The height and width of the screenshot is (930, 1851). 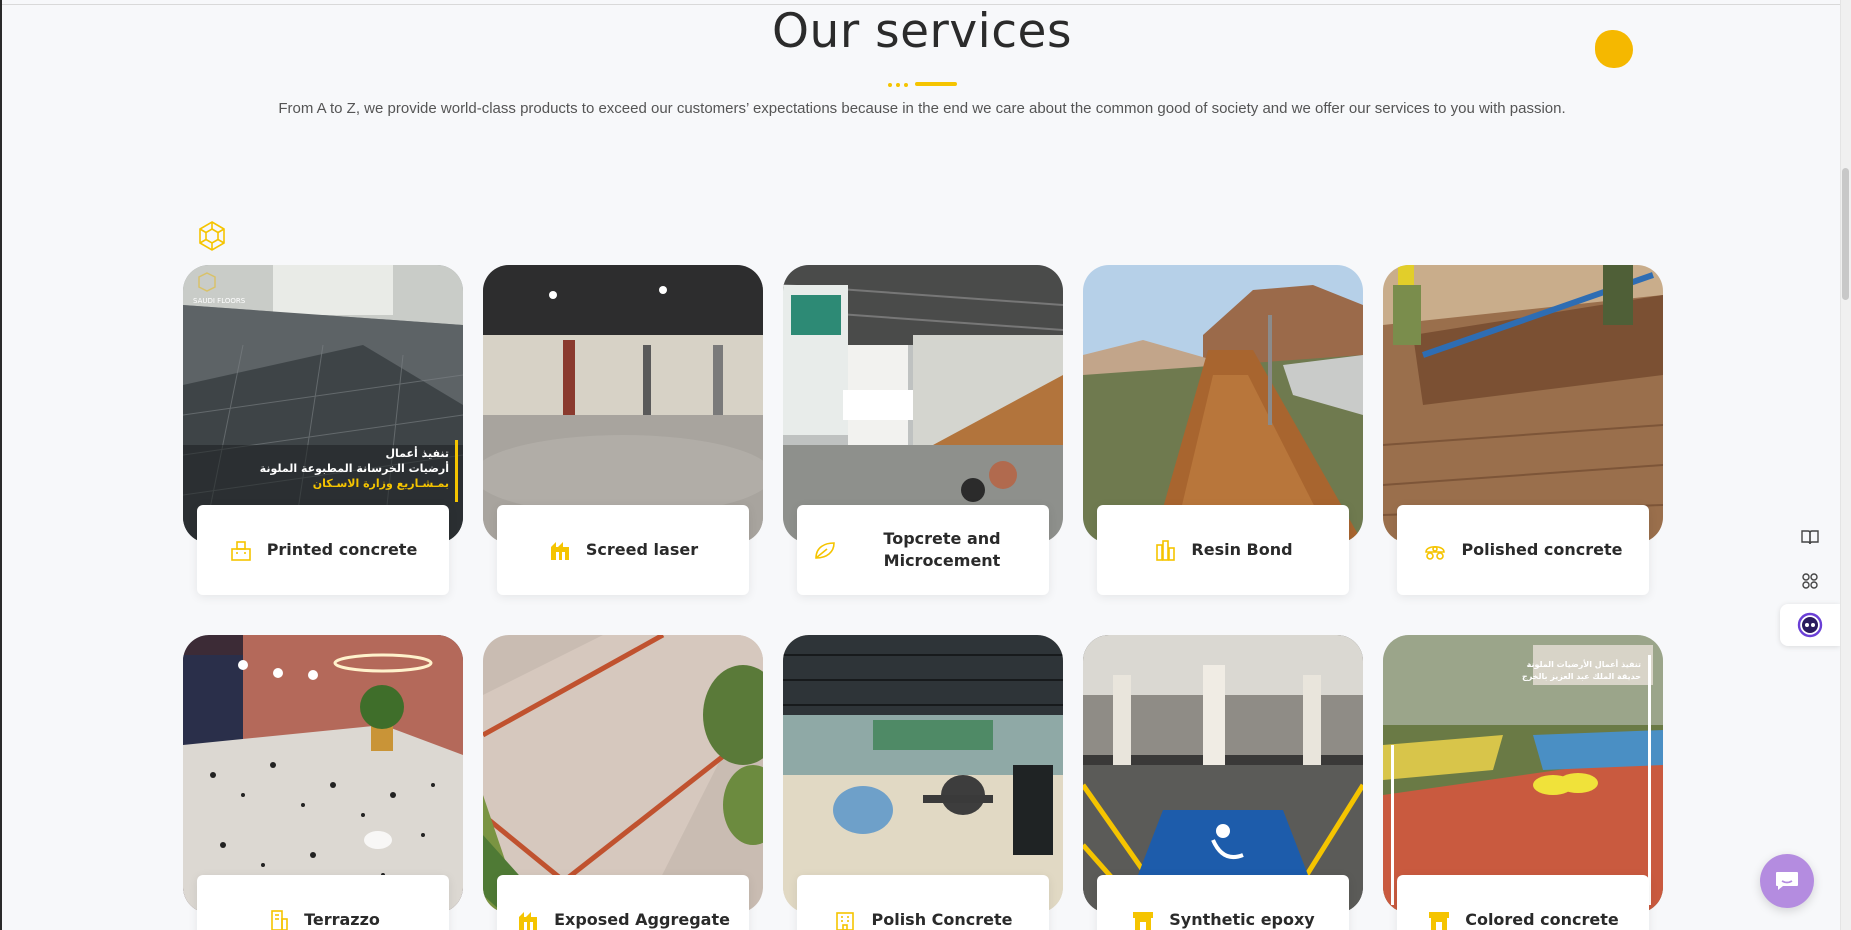 What do you see at coordinates (1581, 676) in the screenshot?
I see `photo-overlay-line: حديقة الملك عبد العزيز بالخرج` at bounding box center [1581, 676].